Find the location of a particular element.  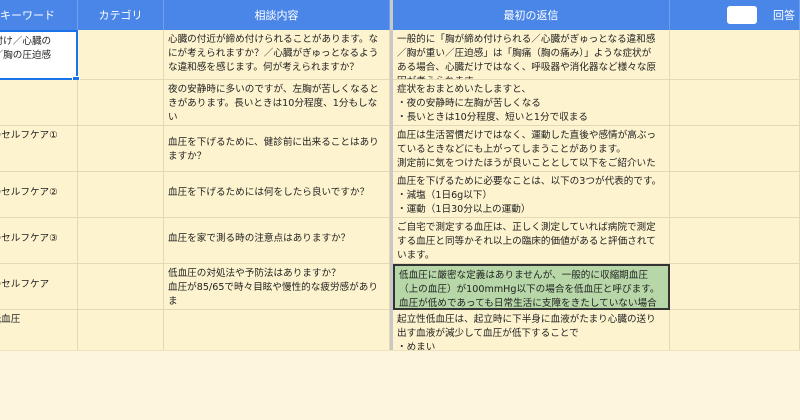

header-next-label: 回答 is located at coordinates (784, 15).